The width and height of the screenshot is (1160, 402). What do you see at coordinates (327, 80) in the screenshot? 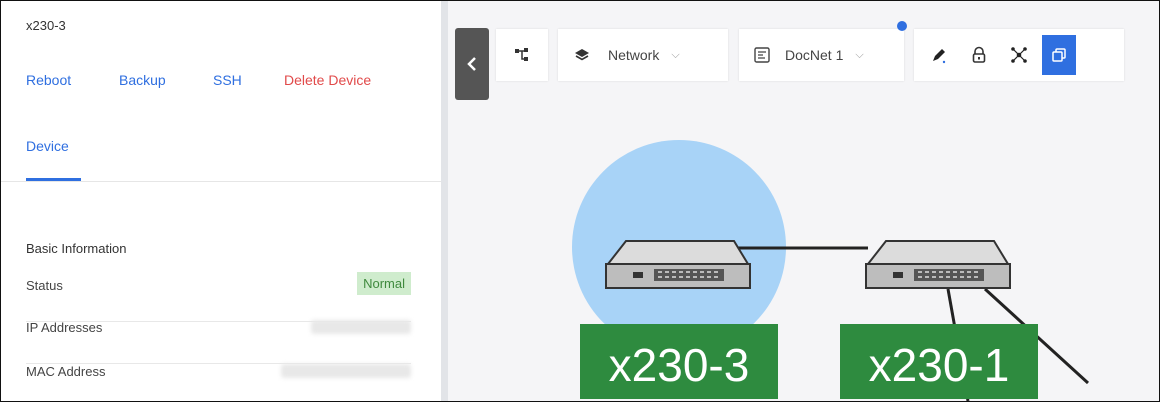
I see `delete-device-link: Delete Device` at bounding box center [327, 80].